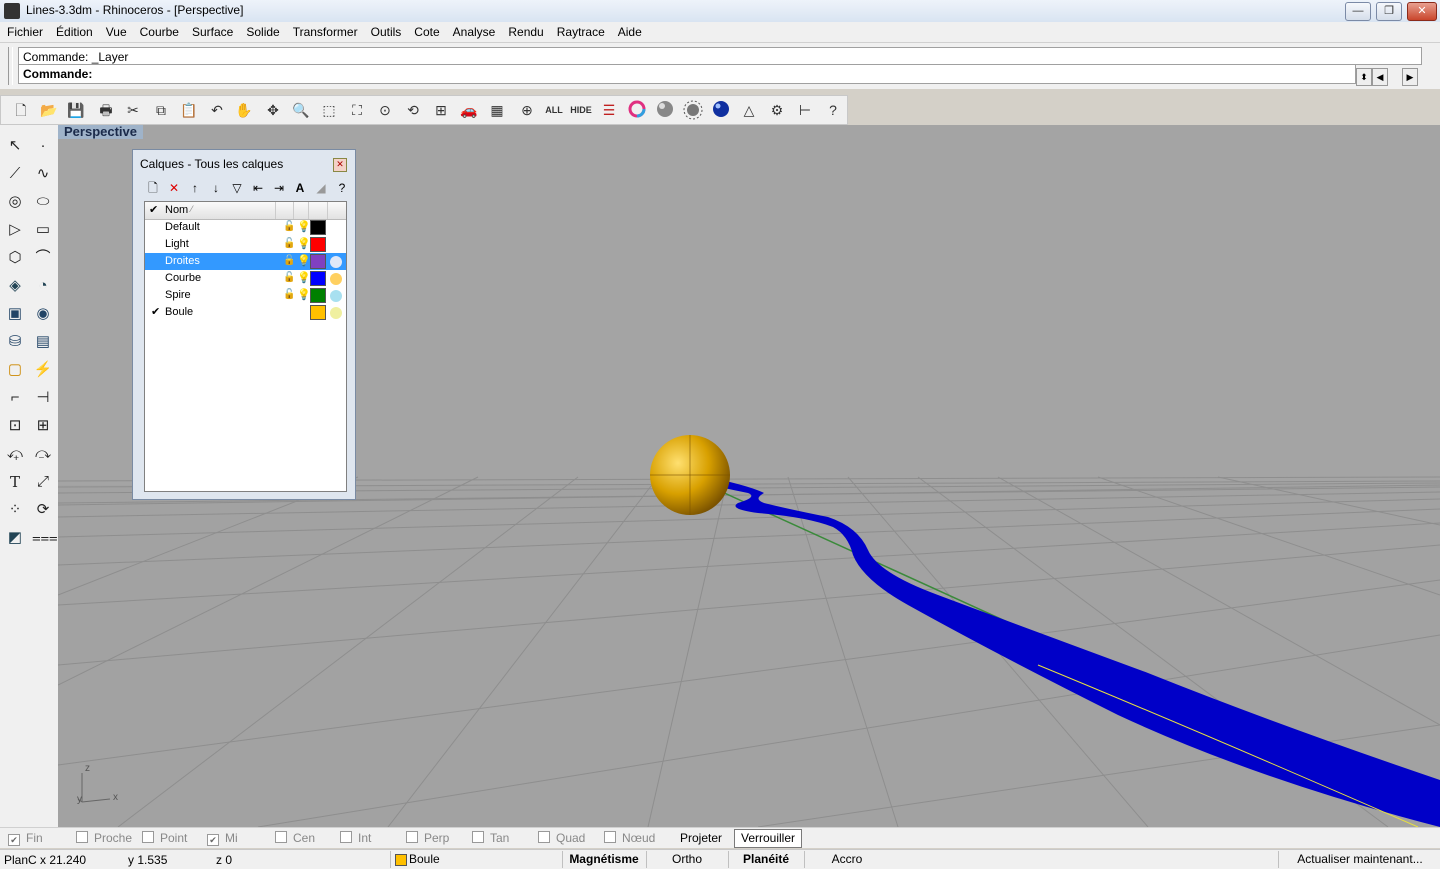 This screenshot has width=1440, height=869. What do you see at coordinates (106, 110) in the screenshot?
I see `print-icon: 🖶` at bounding box center [106, 110].